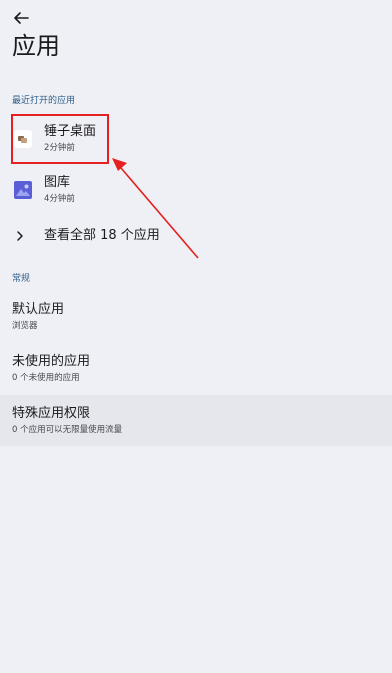 The height and width of the screenshot is (673, 392). What do you see at coordinates (44, 101) in the screenshot?
I see `section-label-recent: 最近打开的应用` at bounding box center [44, 101].